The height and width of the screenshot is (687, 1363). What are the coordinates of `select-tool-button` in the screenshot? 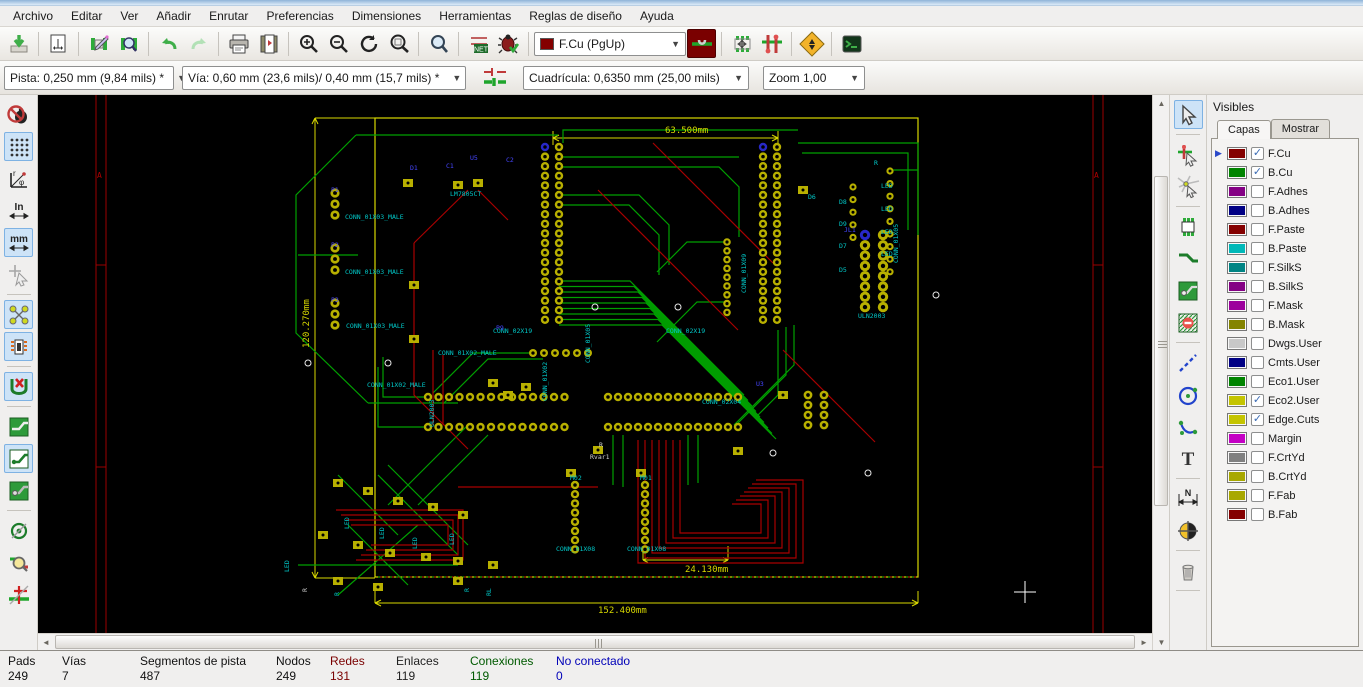 It's located at (1188, 114).